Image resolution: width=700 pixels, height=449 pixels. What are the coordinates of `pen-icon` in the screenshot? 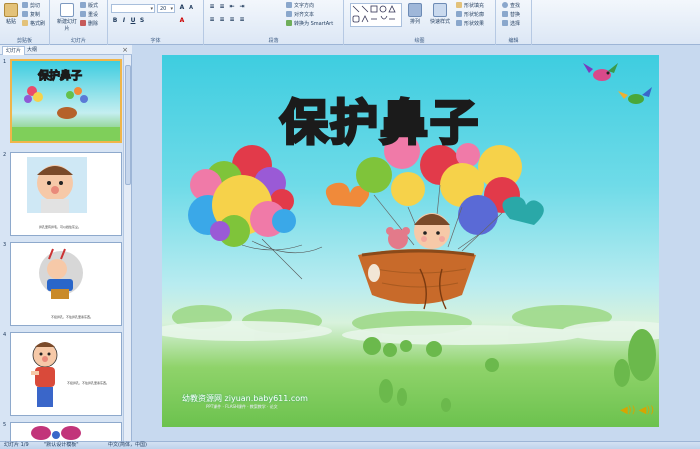 It's located at (459, 14).